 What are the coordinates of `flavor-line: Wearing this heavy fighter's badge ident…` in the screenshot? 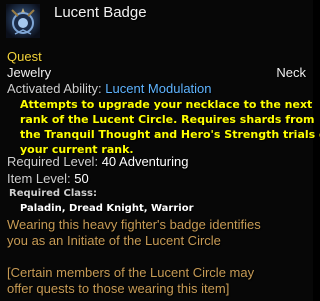 It's located at (134, 224).